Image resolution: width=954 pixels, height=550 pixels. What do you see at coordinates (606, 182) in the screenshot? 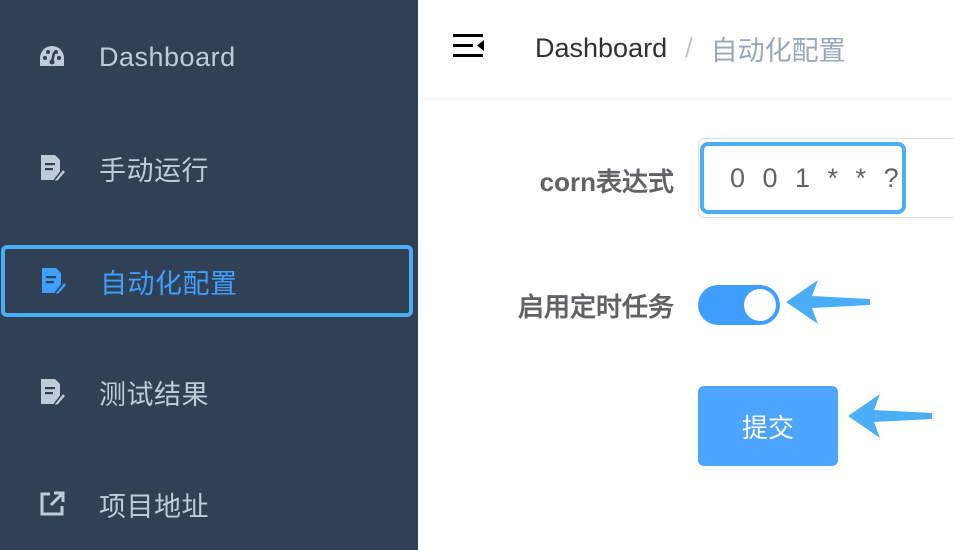
I see `cron-label: corn表达式` at bounding box center [606, 182].